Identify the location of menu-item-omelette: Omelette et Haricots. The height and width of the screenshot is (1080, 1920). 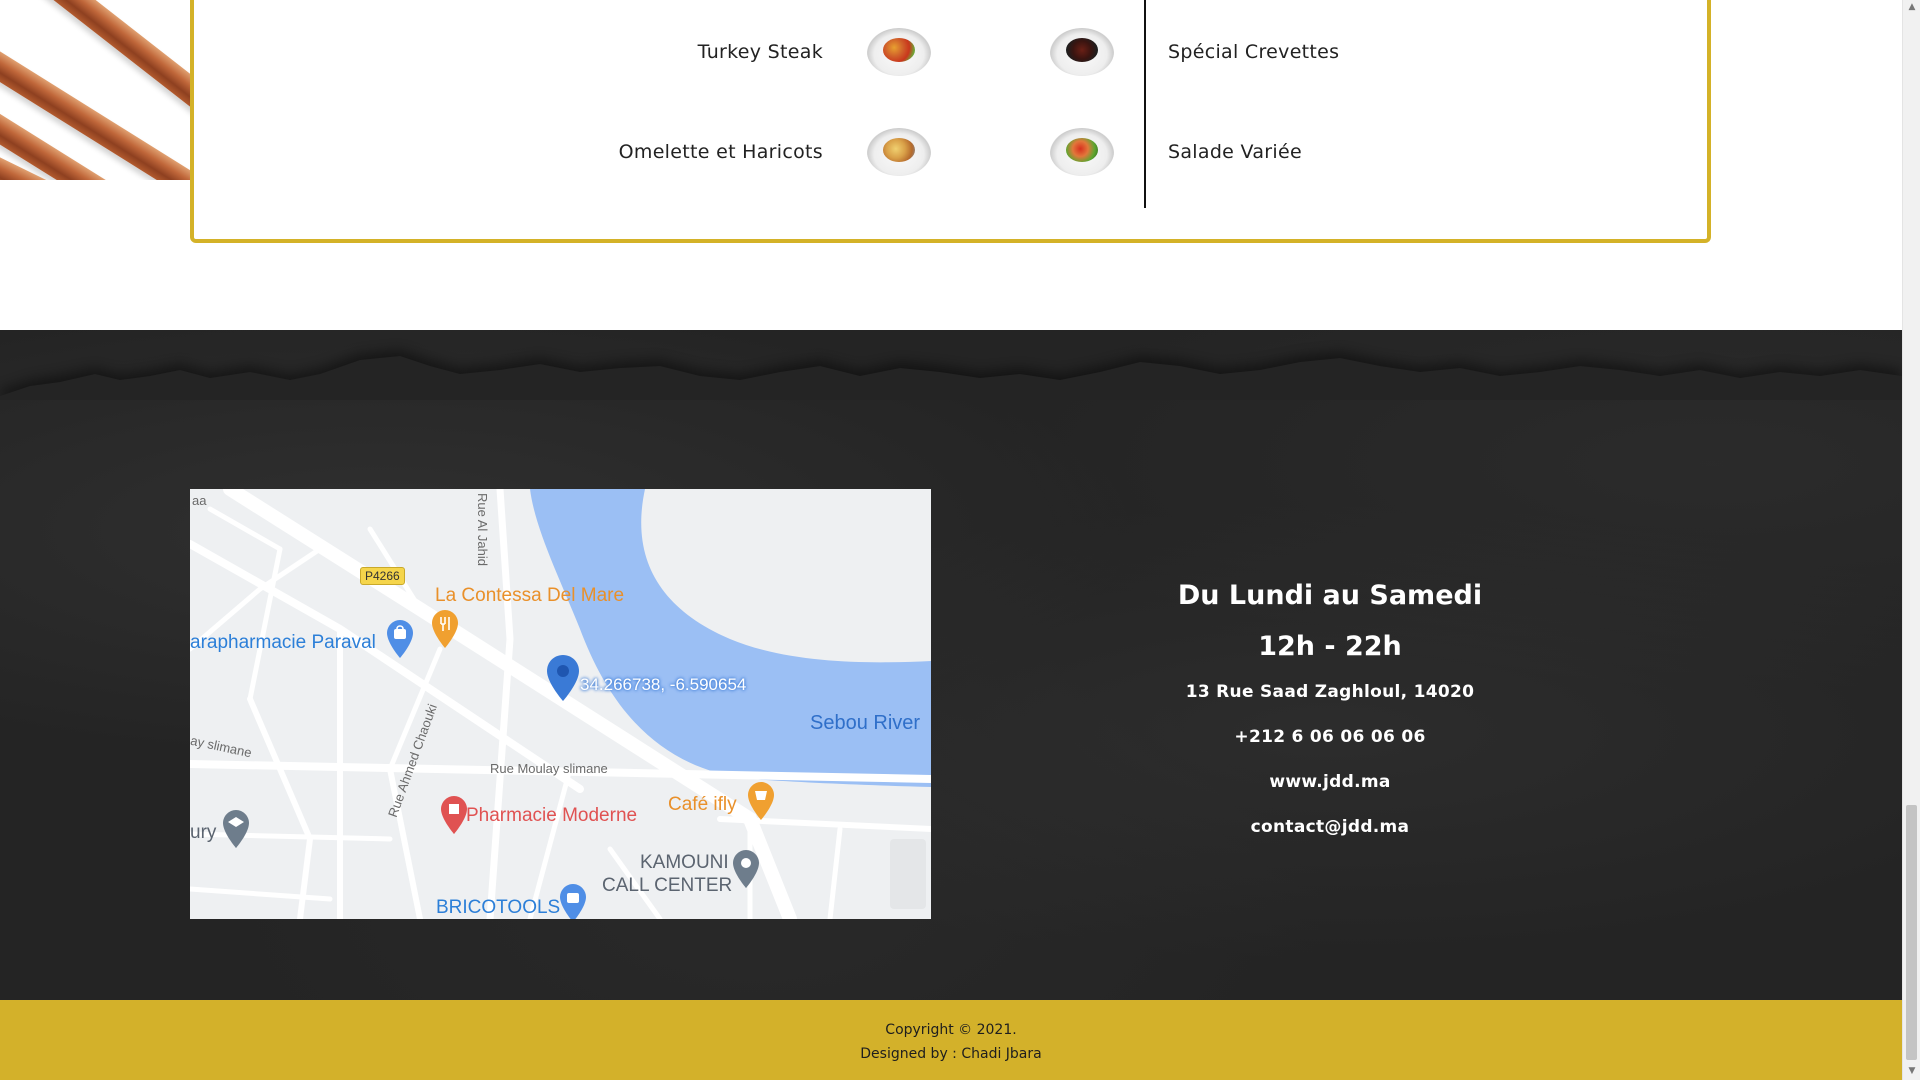
(727, 152).